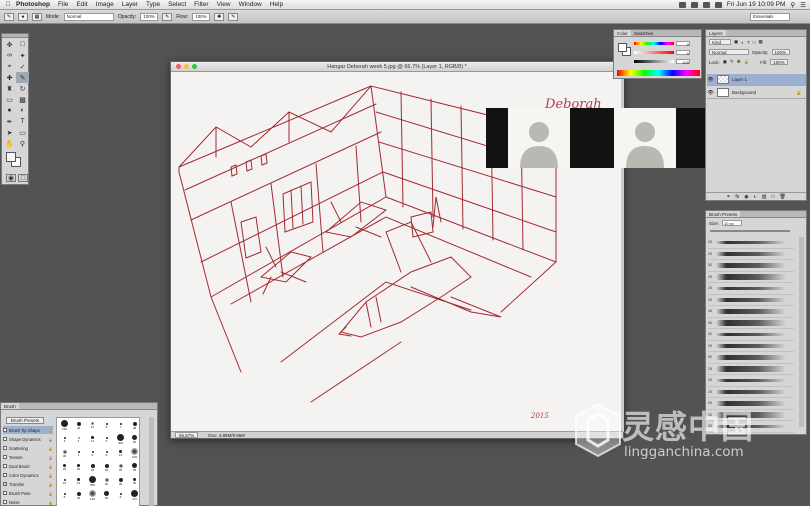  What do you see at coordinates (149, 16) in the screenshot?
I see `opacity-field: 100%` at bounding box center [149, 16].